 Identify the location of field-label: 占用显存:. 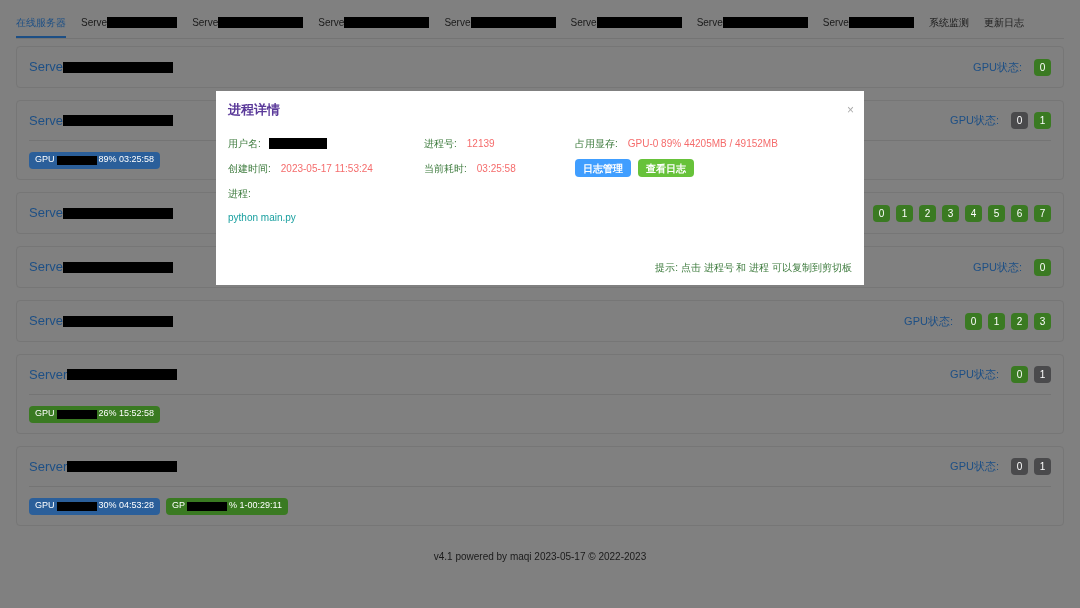
(596, 143).